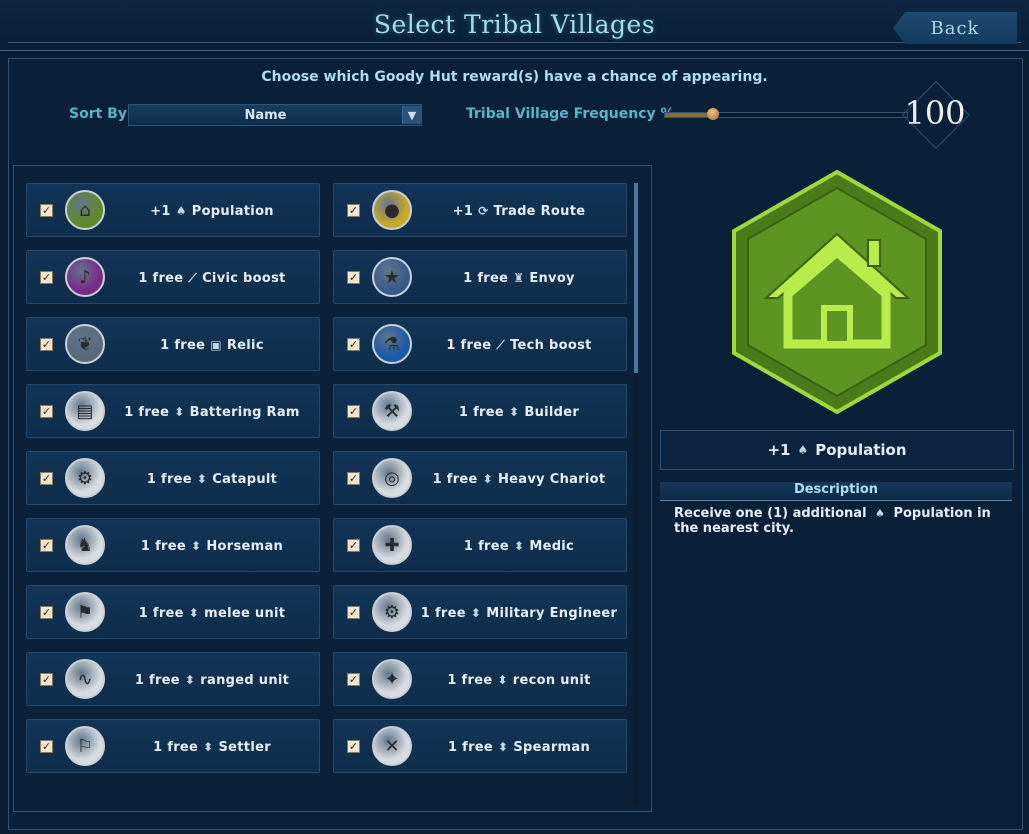 The width and height of the screenshot is (1029, 834). What do you see at coordinates (212, 278) in the screenshot?
I see `reward-label: 1 free ⟋ Civic boost` at bounding box center [212, 278].